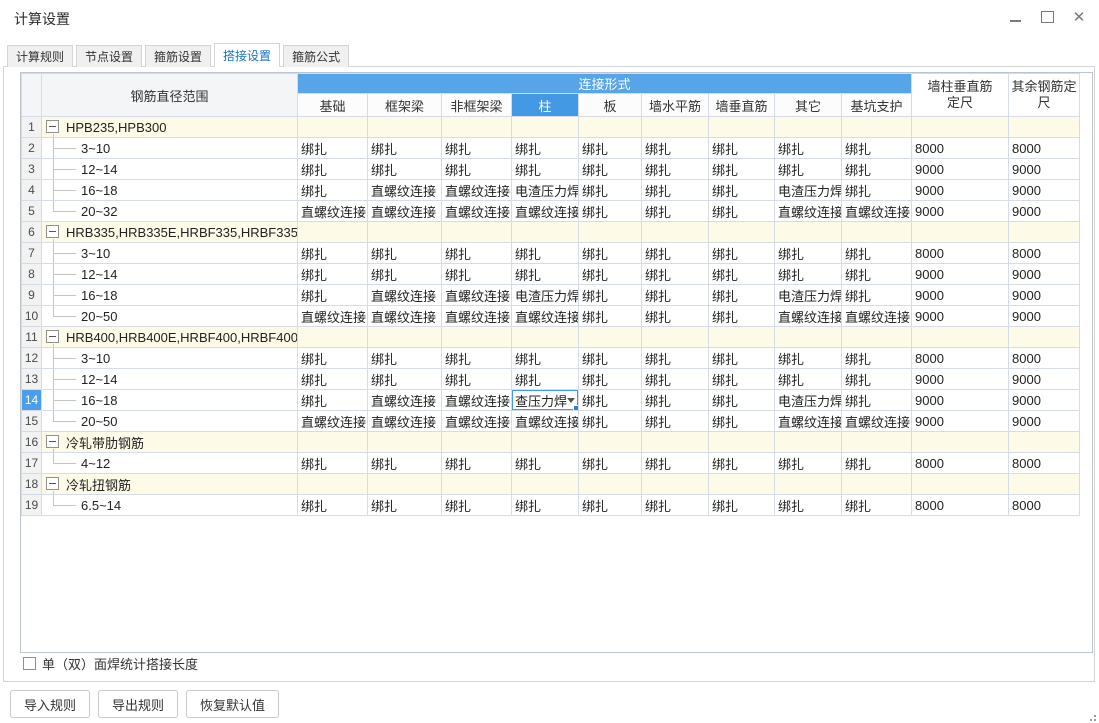 Image resolution: width=1099 pixels, height=723 pixels. Describe the element at coordinates (169, 421) in the screenshot. I see `diameter-range-cell: 20~50` at that location.